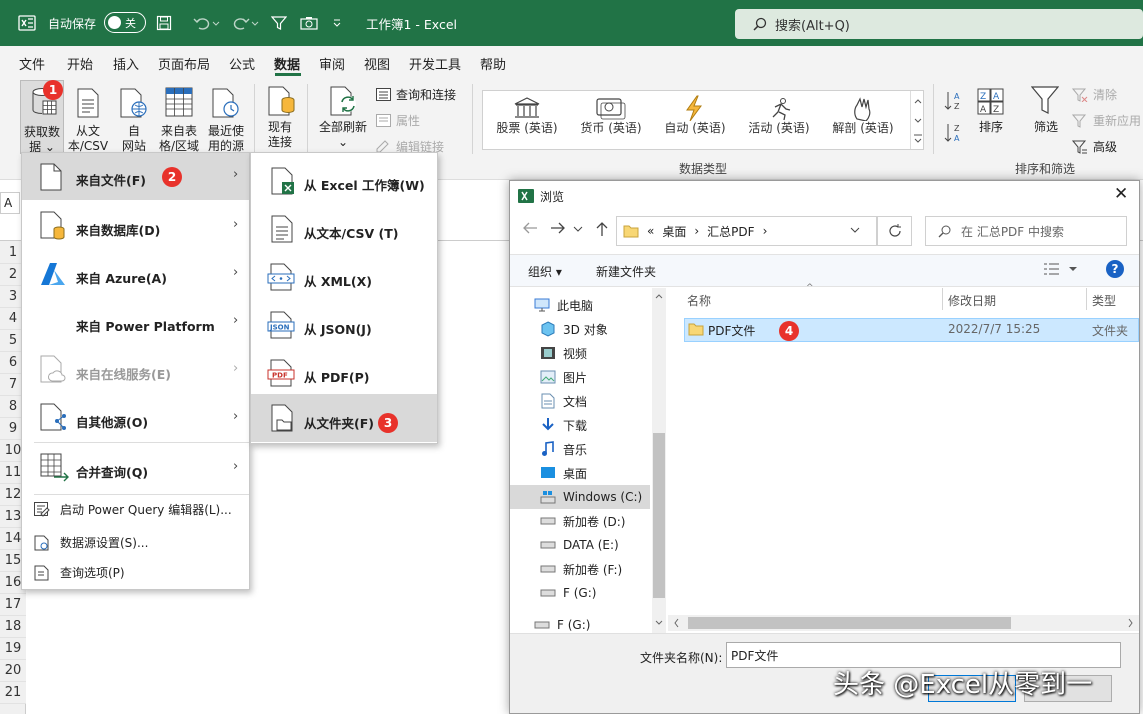 The image size is (1143, 714). I want to click on address-dropdown-icon, so click(855, 230).